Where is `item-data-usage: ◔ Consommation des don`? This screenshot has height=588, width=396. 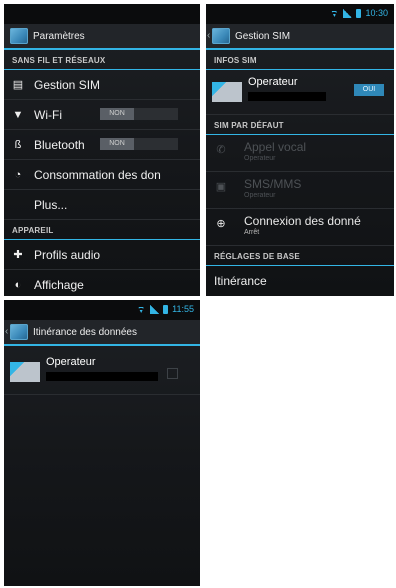 item-data-usage: ◔ Consommation des don is located at coordinates (102, 175).